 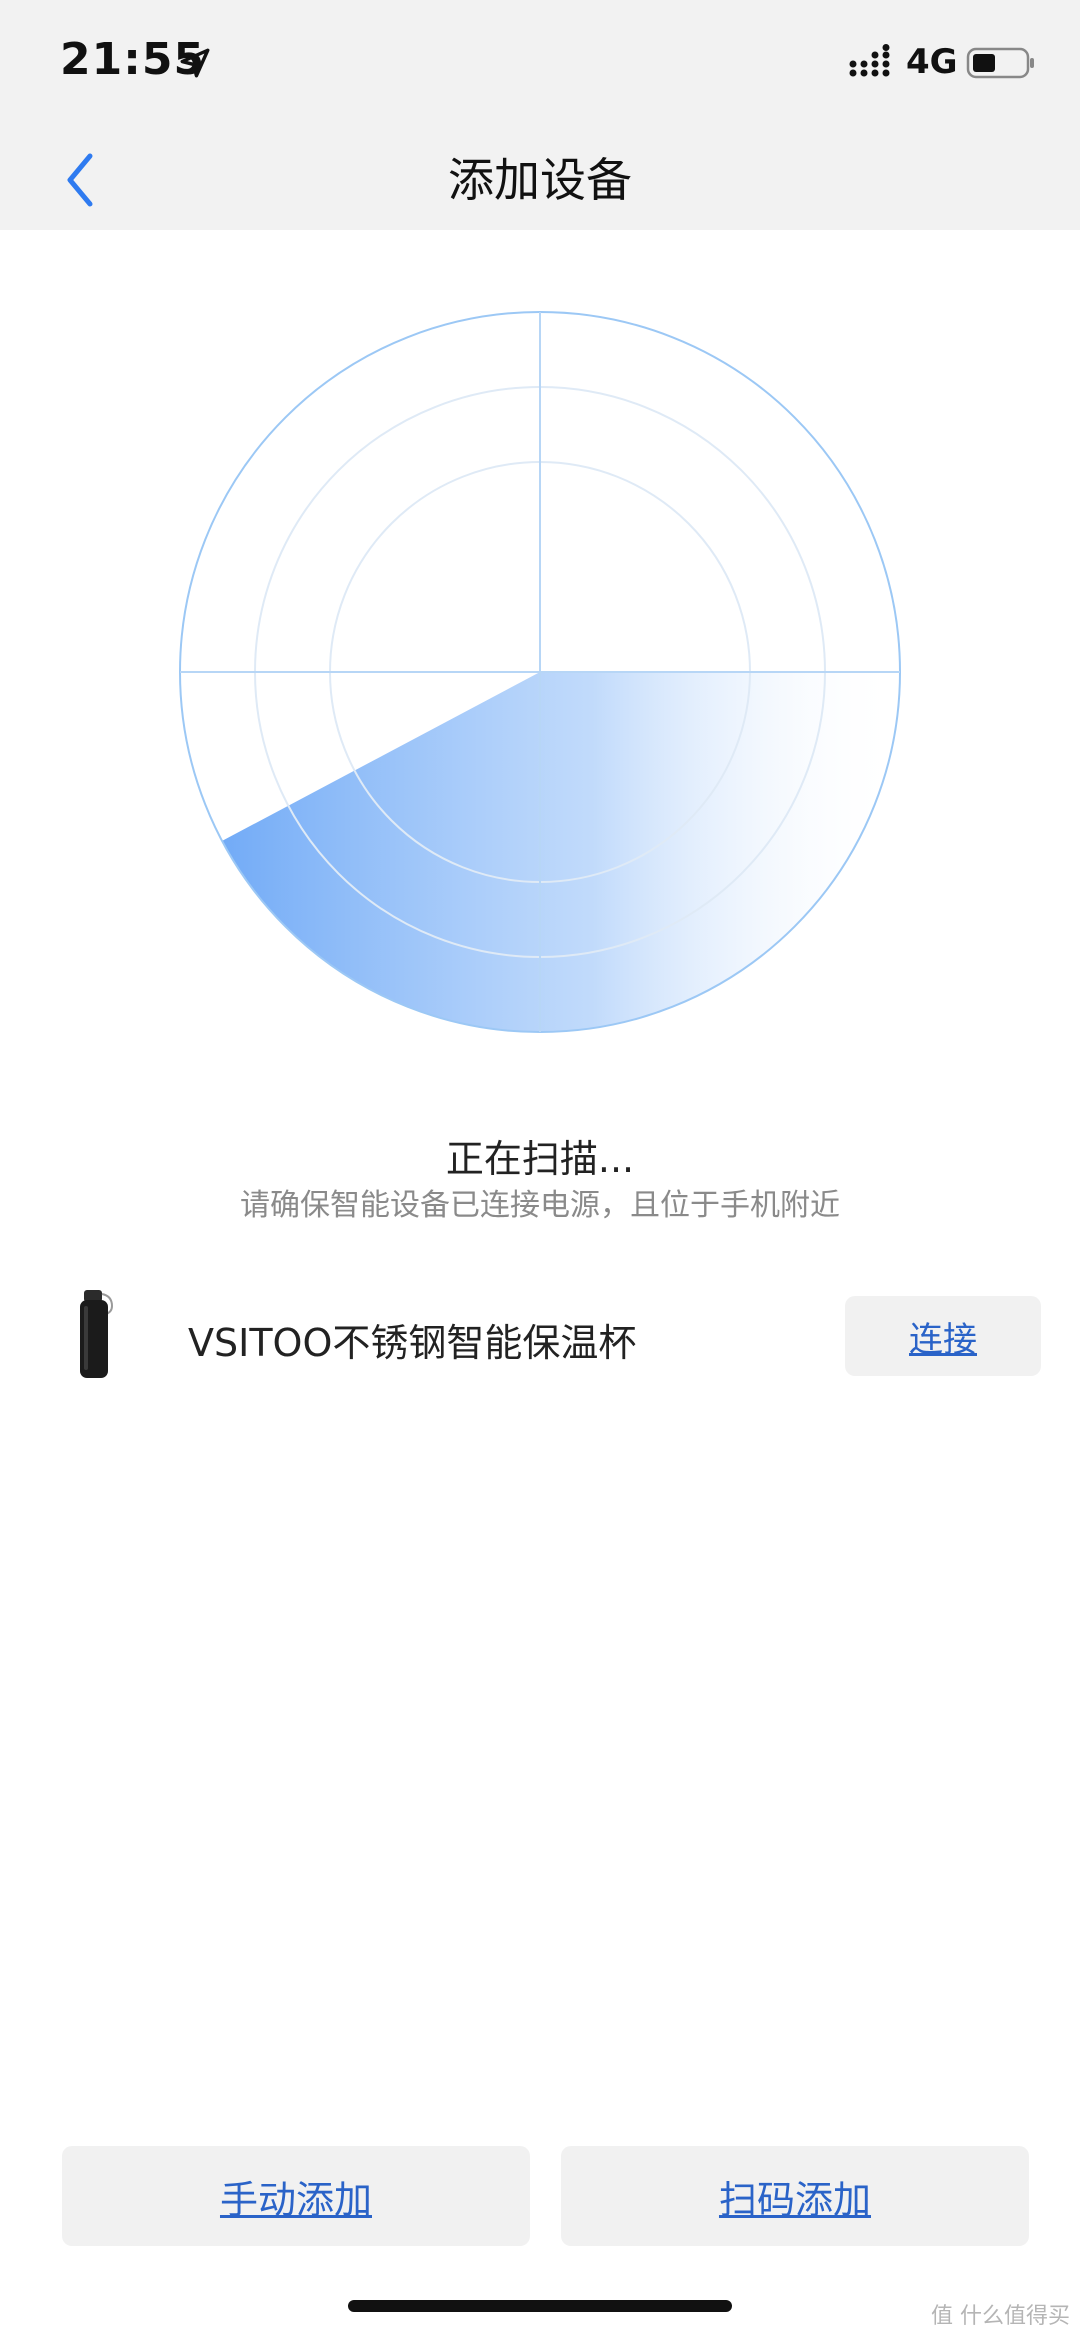 I want to click on nav-bar: 添加设备, so click(x=540, y=180).